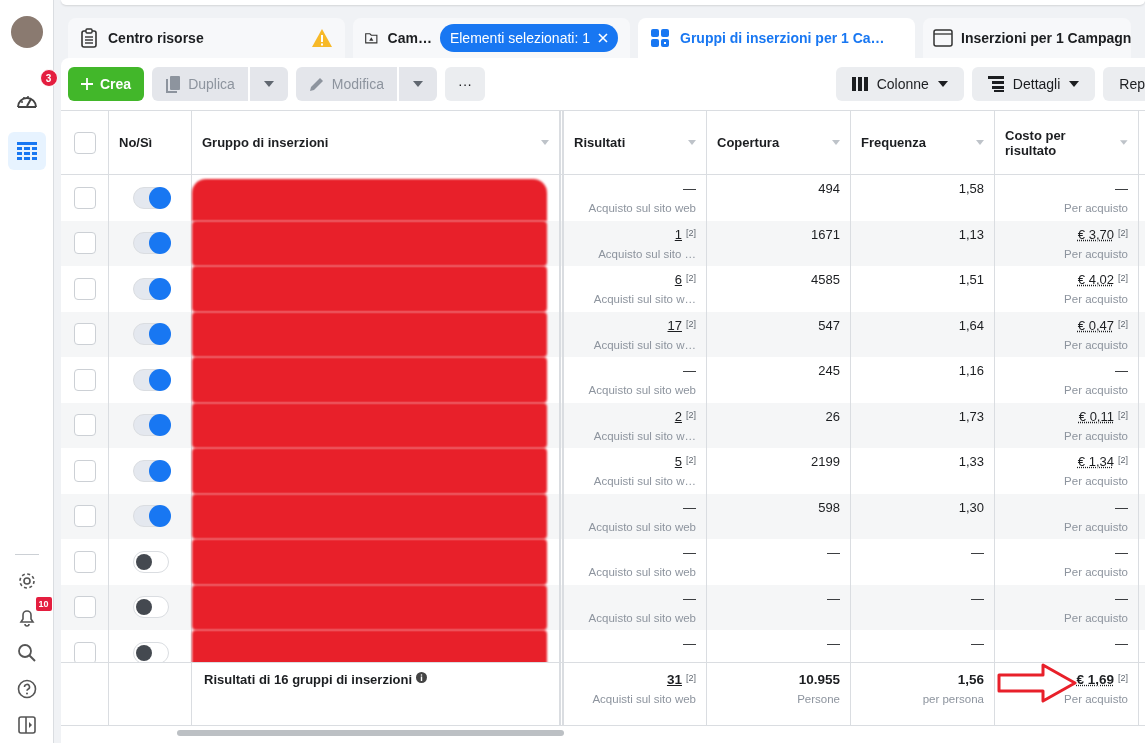  I want to click on tab: Centro risorse, so click(206, 38).